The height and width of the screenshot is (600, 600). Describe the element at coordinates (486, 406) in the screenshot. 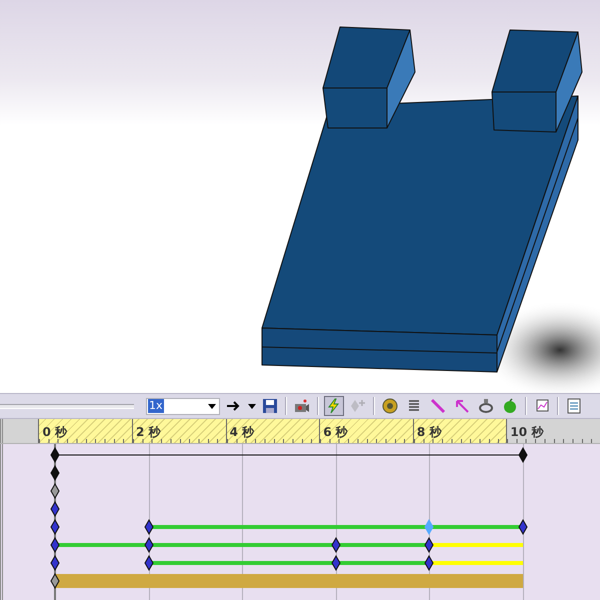

I see `ring-icon` at that location.